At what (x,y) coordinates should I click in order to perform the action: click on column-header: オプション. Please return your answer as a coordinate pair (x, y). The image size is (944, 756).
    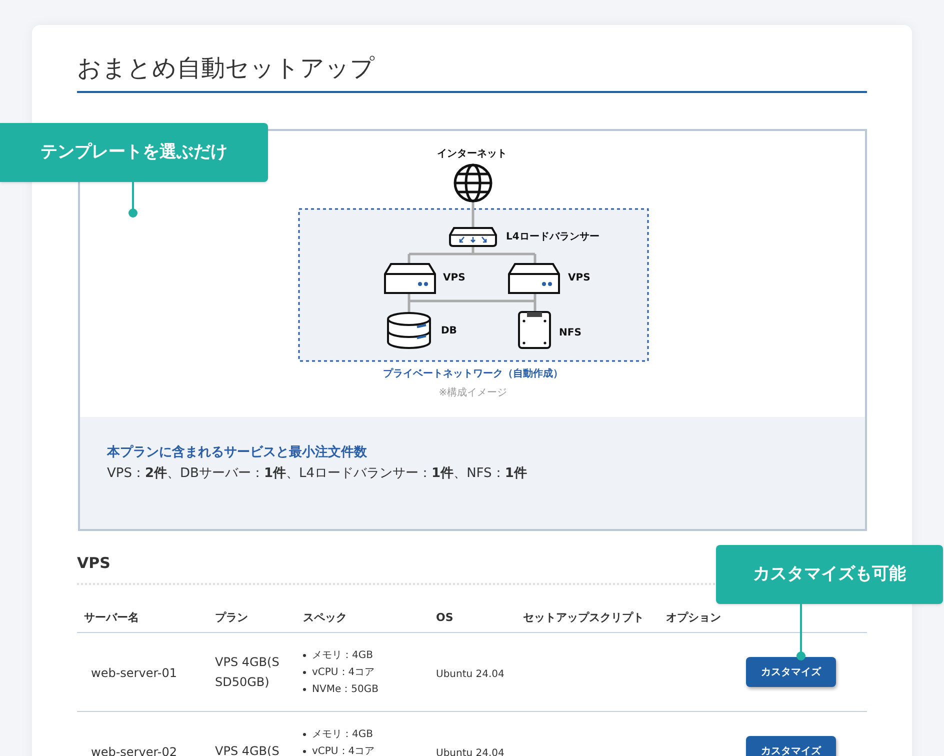
    Looking at the image, I should click on (693, 617).